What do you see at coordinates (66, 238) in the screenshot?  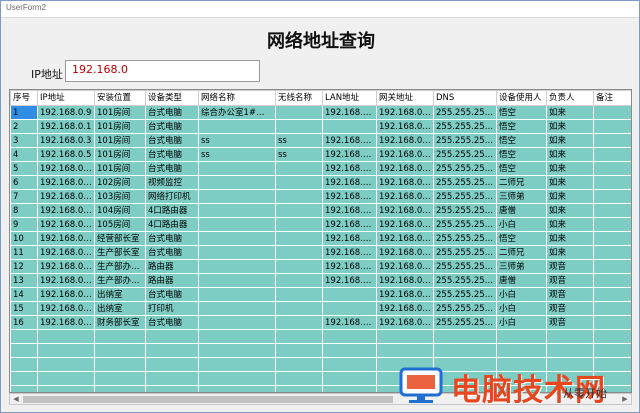 I see `table-cell: 192.168.0.15` at bounding box center [66, 238].